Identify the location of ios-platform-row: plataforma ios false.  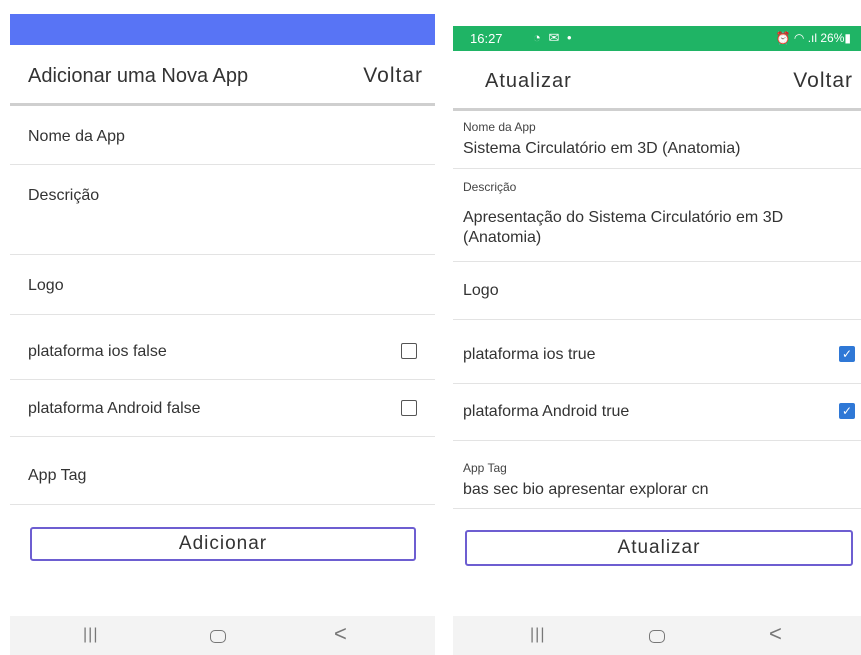
(222, 347).